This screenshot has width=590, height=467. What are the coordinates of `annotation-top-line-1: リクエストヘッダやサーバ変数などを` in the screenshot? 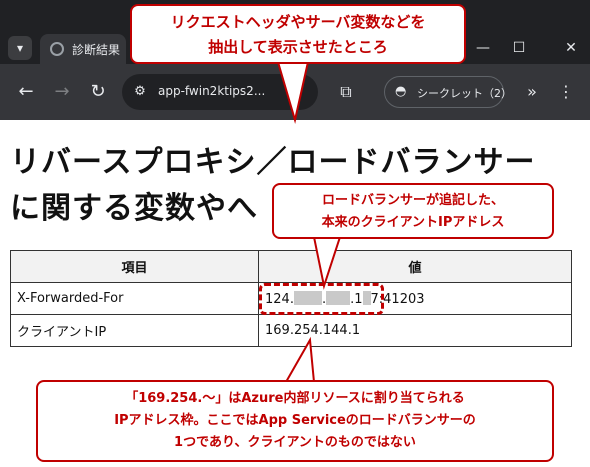 It's located at (298, 22).